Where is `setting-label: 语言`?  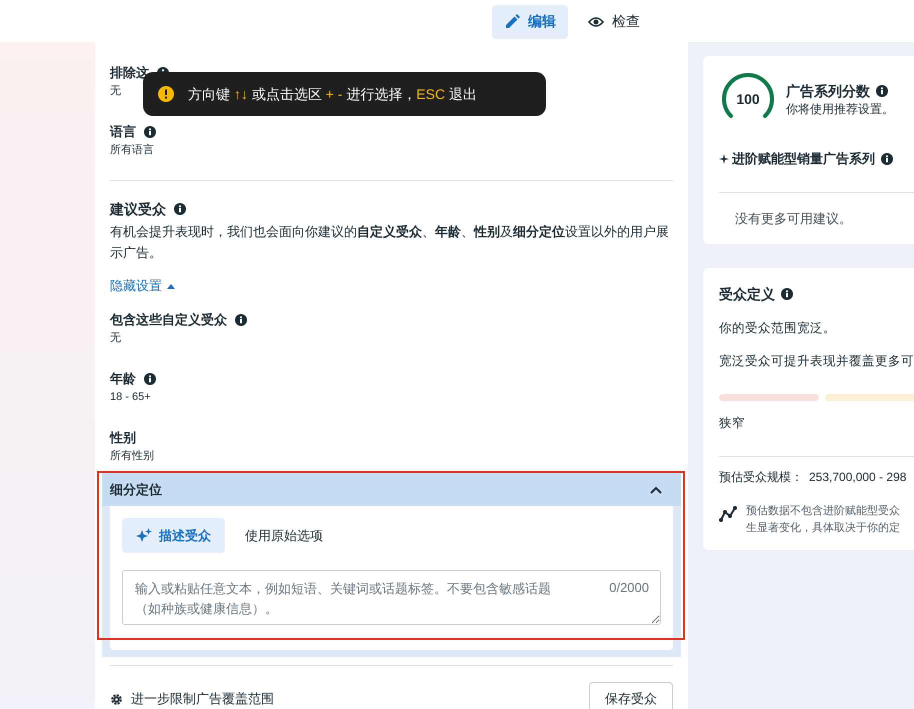
setting-label: 语言 is located at coordinates (123, 132).